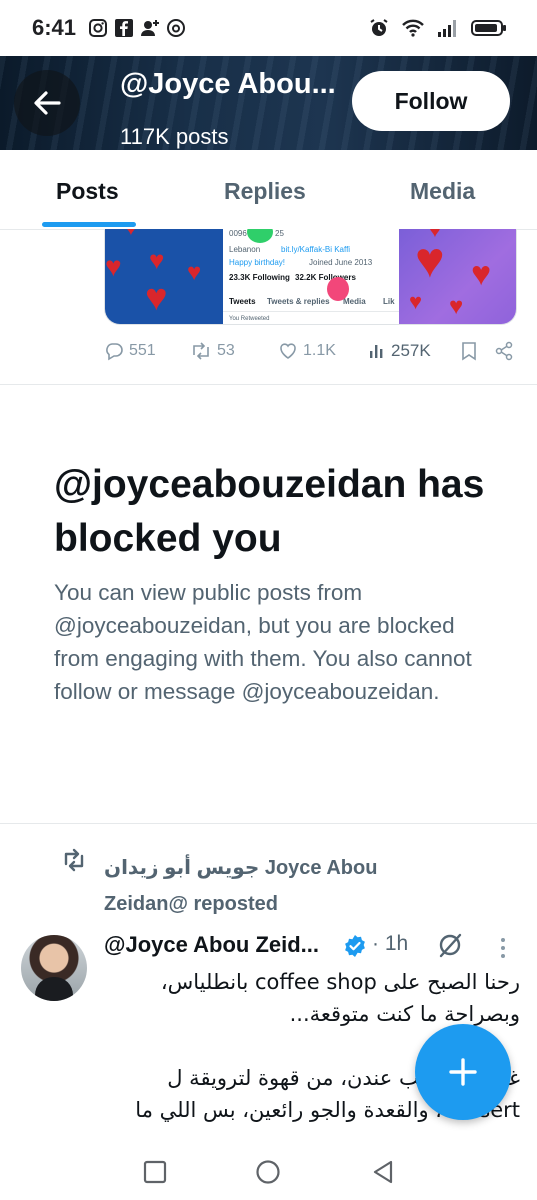 This screenshot has width=537, height=1200. Describe the element at coordinates (442, 191) in the screenshot. I see `tab-media: Media` at that location.